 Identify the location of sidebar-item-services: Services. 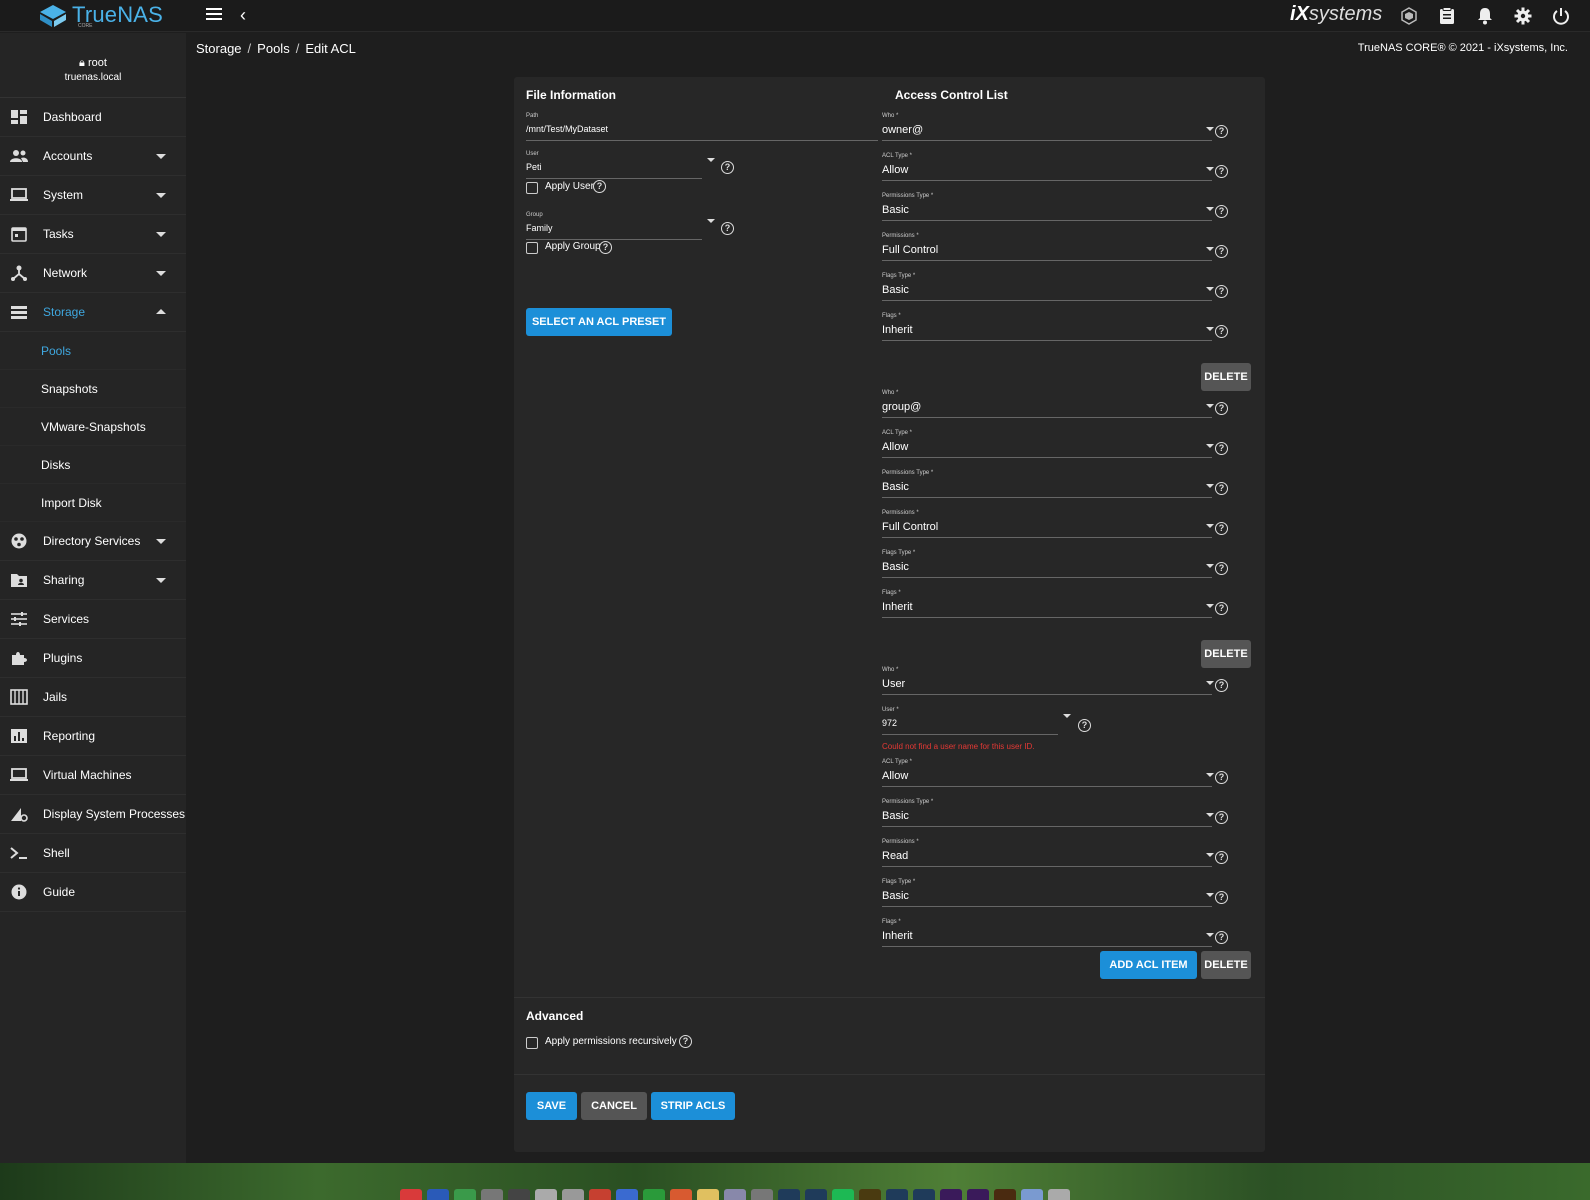
(93, 619).